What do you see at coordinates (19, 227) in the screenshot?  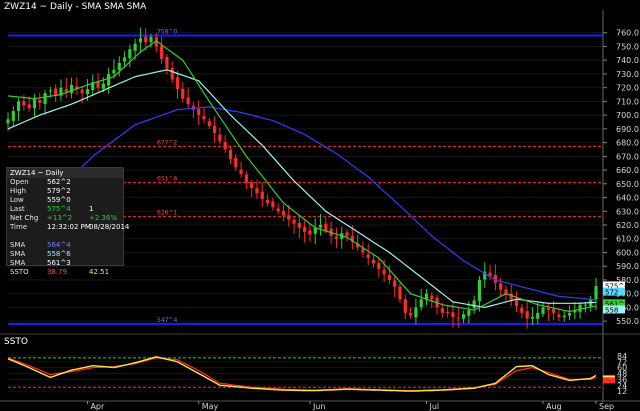 I see `info-row-label: Time` at bounding box center [19, 227].